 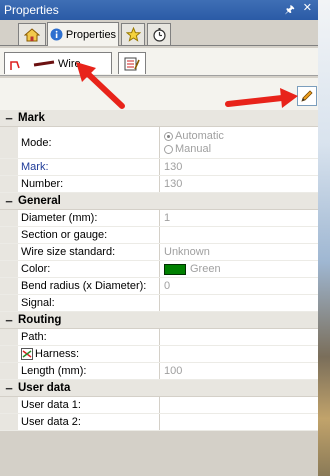 I want to click on top-tab-strip: Properties, so click(x=159, y=33).